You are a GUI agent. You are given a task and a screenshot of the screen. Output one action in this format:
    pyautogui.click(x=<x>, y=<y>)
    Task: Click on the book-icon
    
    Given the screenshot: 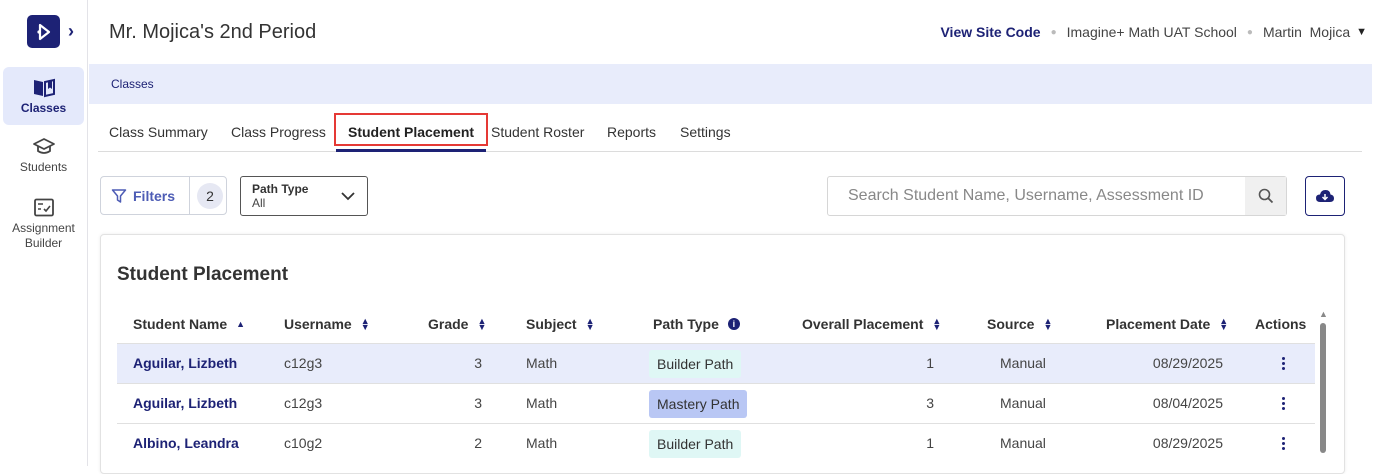 What is the action you would take?
    pyautogui.click(x=44, y=88)
    